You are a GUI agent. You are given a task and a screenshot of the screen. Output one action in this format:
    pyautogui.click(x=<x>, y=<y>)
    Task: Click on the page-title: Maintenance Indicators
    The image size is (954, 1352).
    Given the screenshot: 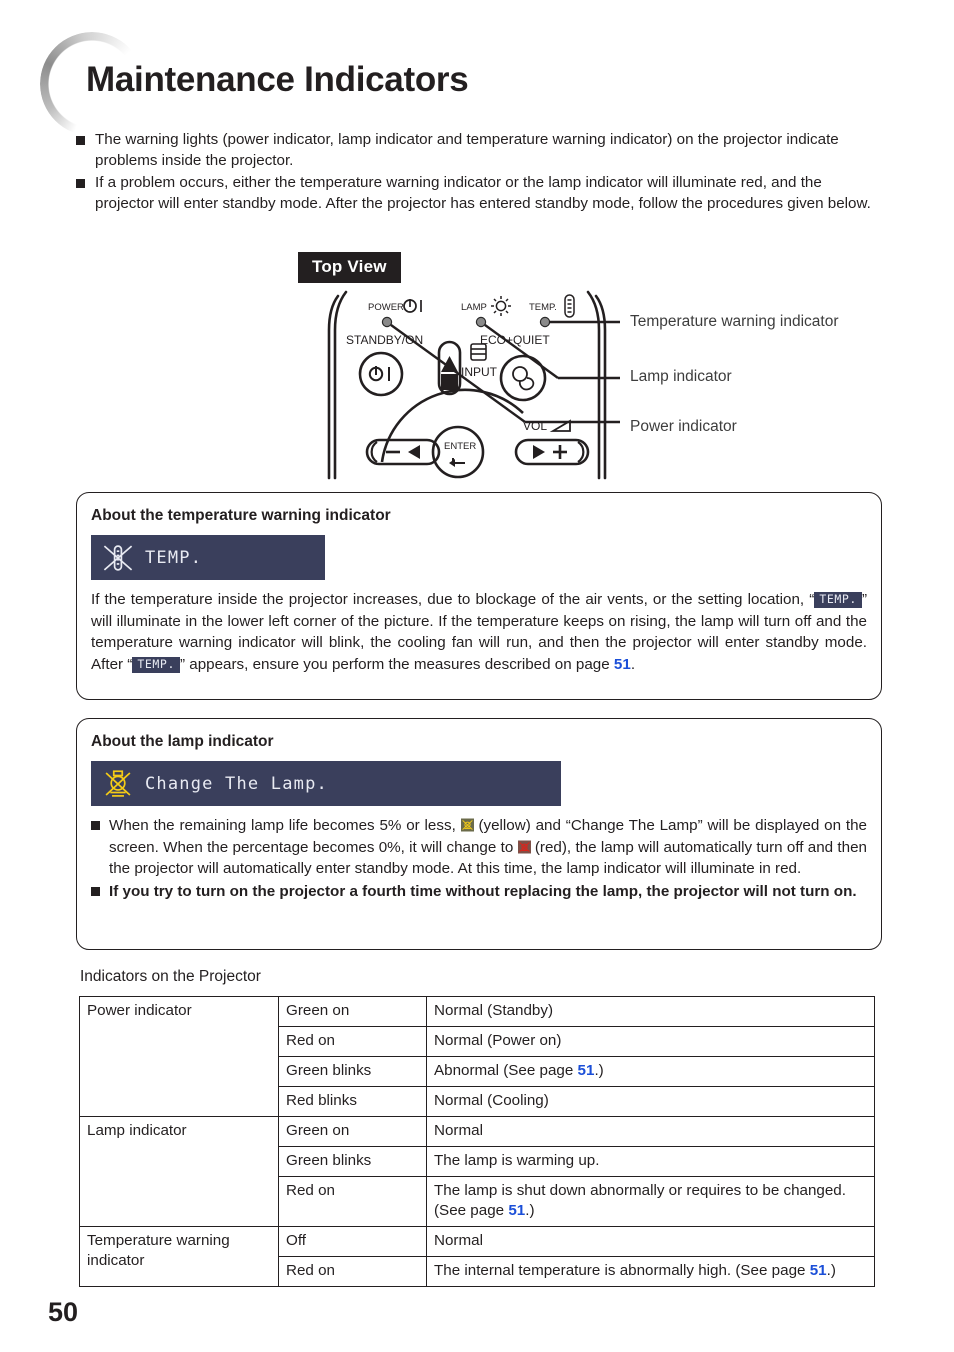 What is the action you would take?
    pyautogui.click(x=277, y=79)
    